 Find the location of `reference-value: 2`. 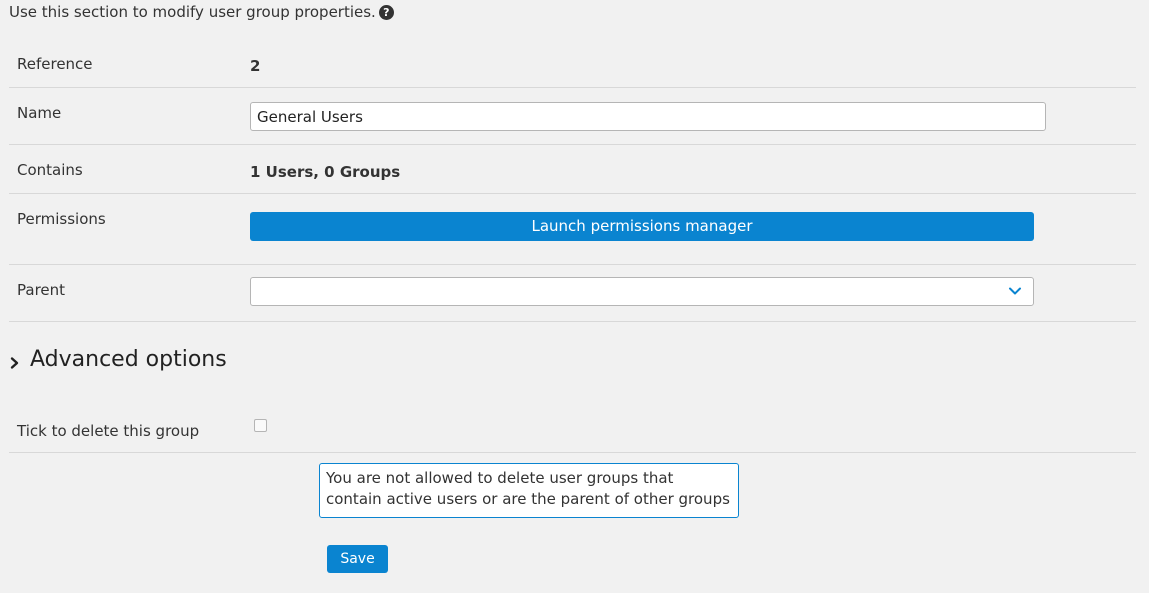

reference-value: 2 is located at coordinates (255, 66).